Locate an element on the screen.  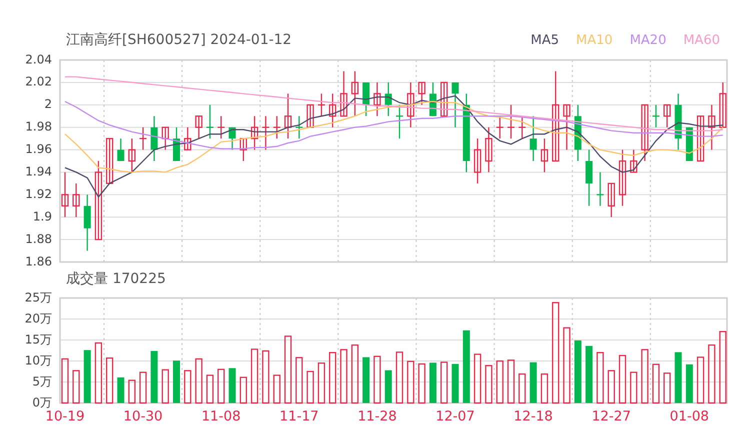
axis-label: 10万 is located at coordinates (38, 360).